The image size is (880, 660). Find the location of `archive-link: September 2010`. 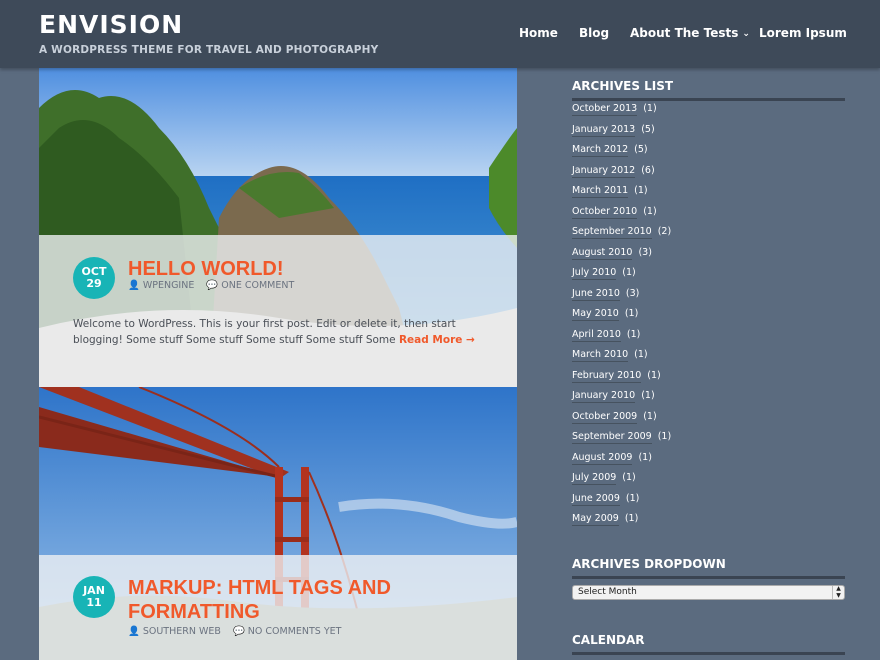

archive-link: September 2010 is located at coordinates (612, 232).